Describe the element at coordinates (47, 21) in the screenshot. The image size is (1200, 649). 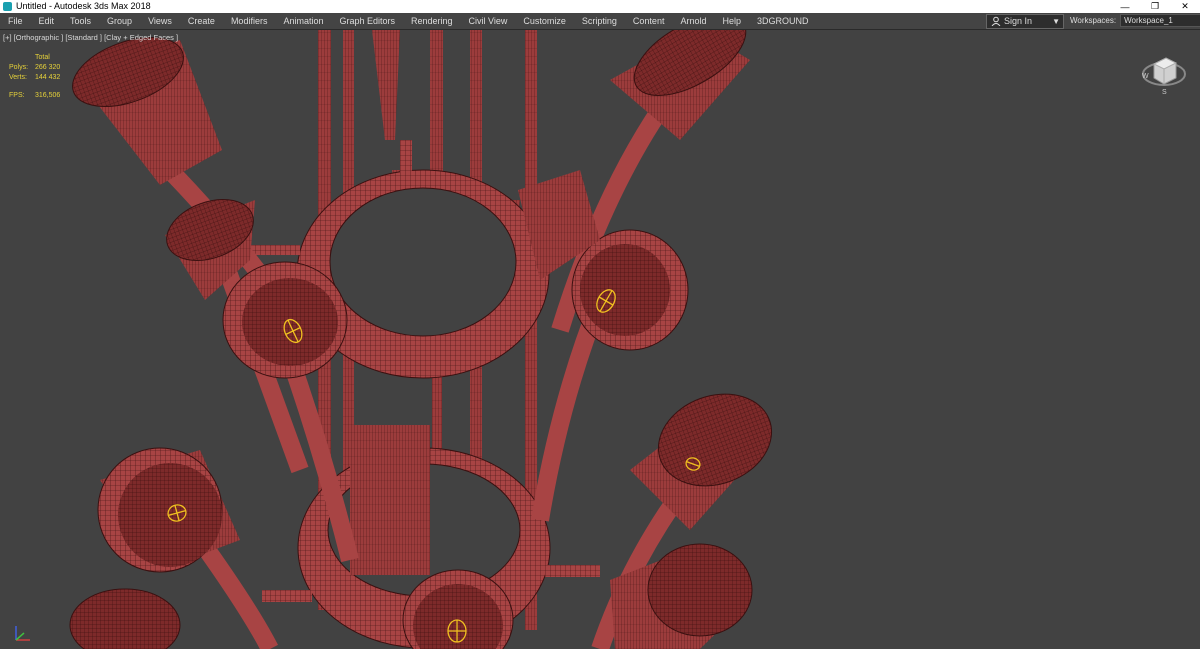
I see `menu-edit: Edit` at that location.